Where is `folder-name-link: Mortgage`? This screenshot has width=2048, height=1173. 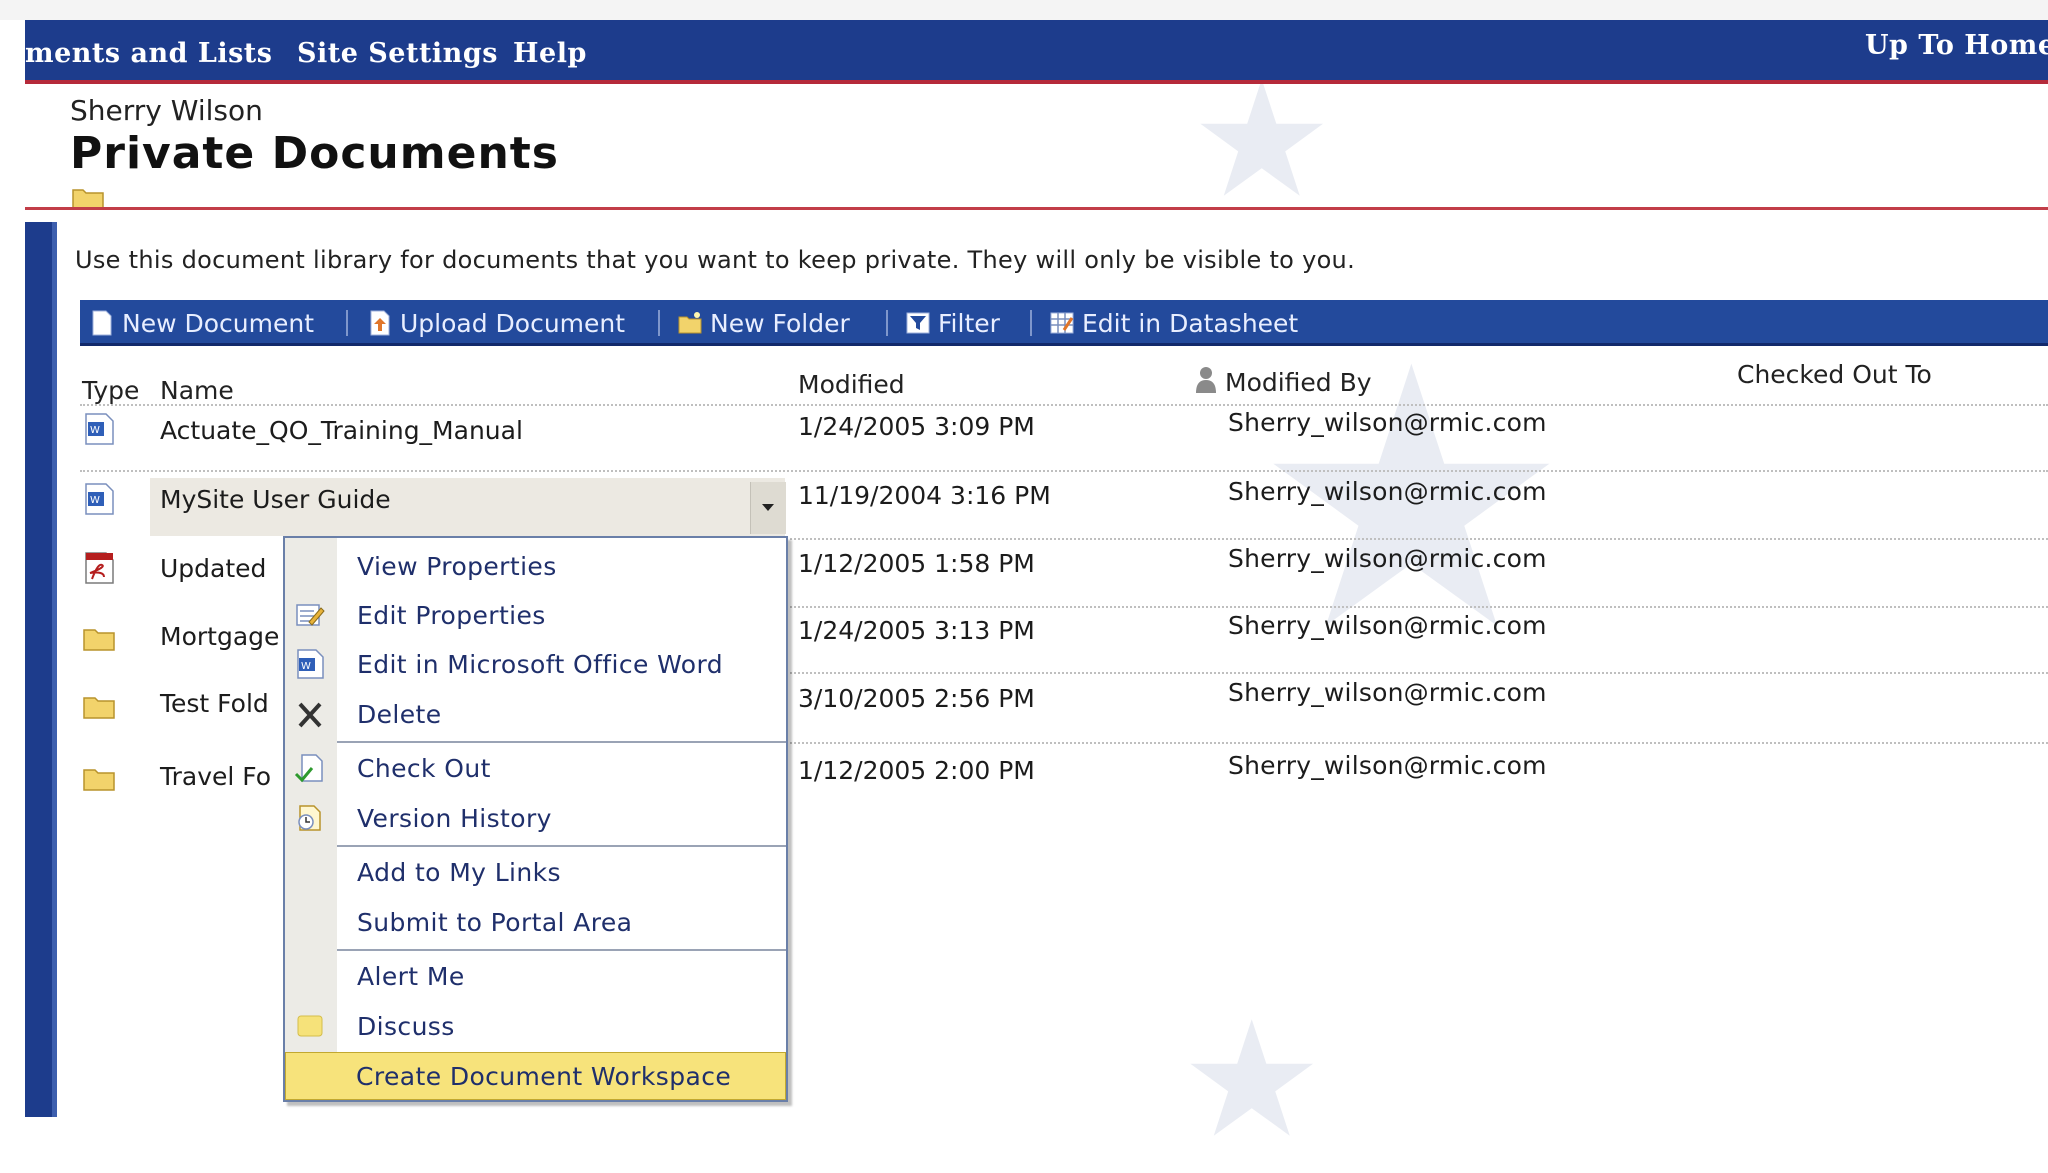
folder-name-link: Mortgage is located at coordinates (219, 636).